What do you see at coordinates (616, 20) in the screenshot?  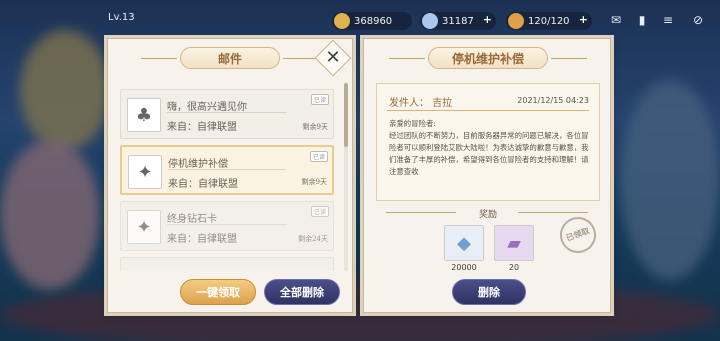 I see `chat-icon: ✉` at bounding box center [616, 20].